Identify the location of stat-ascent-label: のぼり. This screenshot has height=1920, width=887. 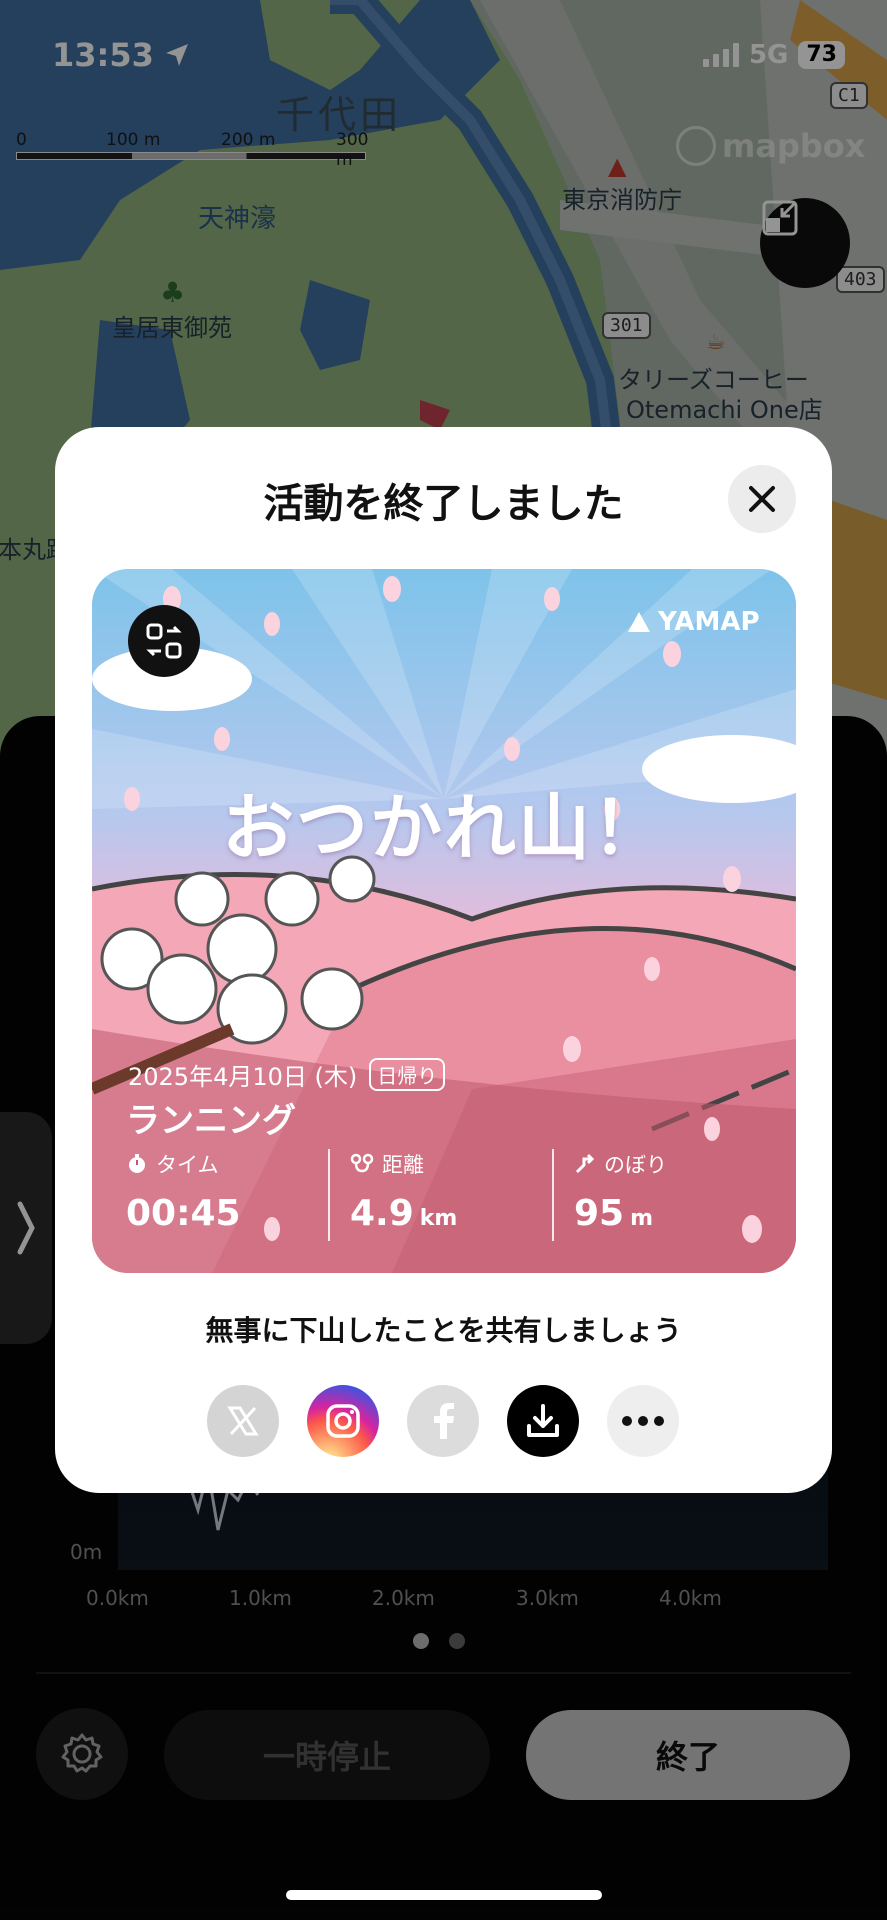
(635, 1165).